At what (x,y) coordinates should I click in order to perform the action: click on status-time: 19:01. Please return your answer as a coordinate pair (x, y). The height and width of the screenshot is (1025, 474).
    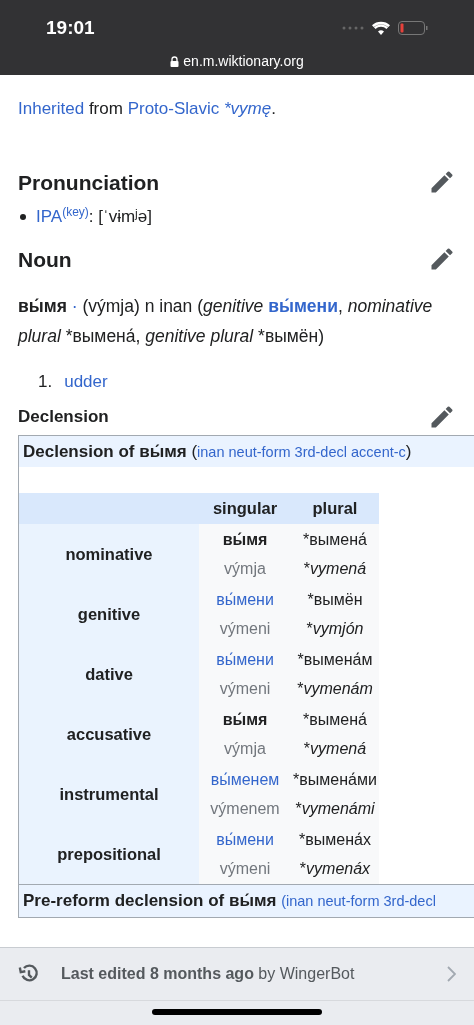
    Looking at the image, I should click on (70, 28).